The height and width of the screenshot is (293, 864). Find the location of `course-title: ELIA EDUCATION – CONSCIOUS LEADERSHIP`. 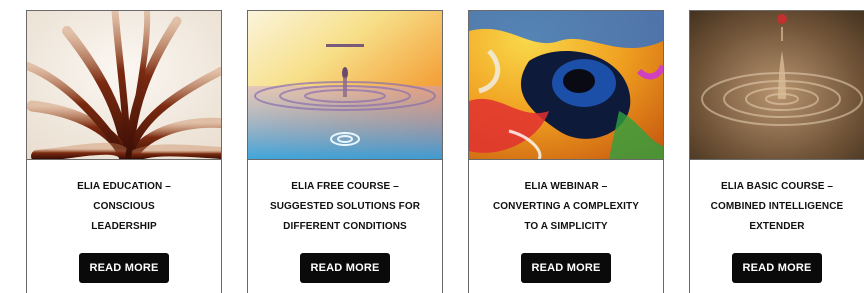

course-title: ELIA EDUCATION – CONSCIOUS LEADERSHIP is located at coordinates (124, 207).